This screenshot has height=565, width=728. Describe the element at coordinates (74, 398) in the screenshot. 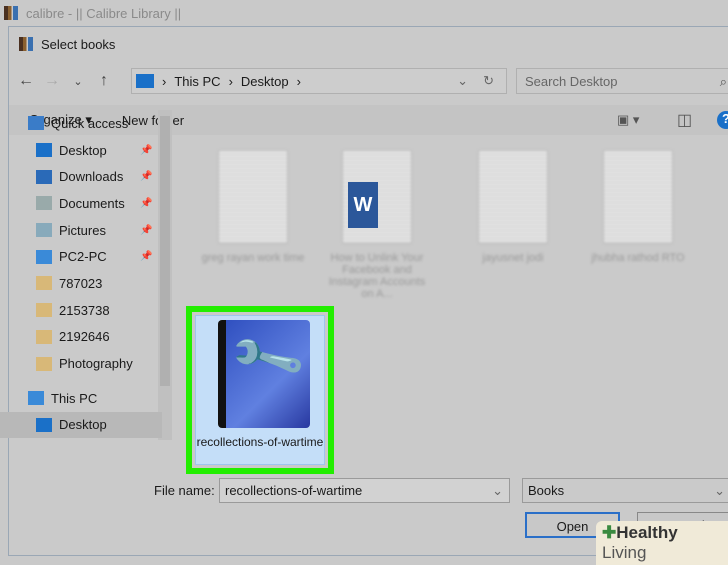

I see `sidebar-item-label: This PC` at that location.